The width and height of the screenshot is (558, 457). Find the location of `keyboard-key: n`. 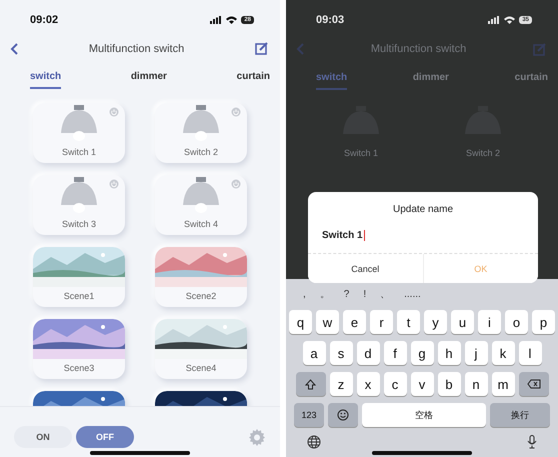

keyboard-key: n is located at coordinates (476, 384).